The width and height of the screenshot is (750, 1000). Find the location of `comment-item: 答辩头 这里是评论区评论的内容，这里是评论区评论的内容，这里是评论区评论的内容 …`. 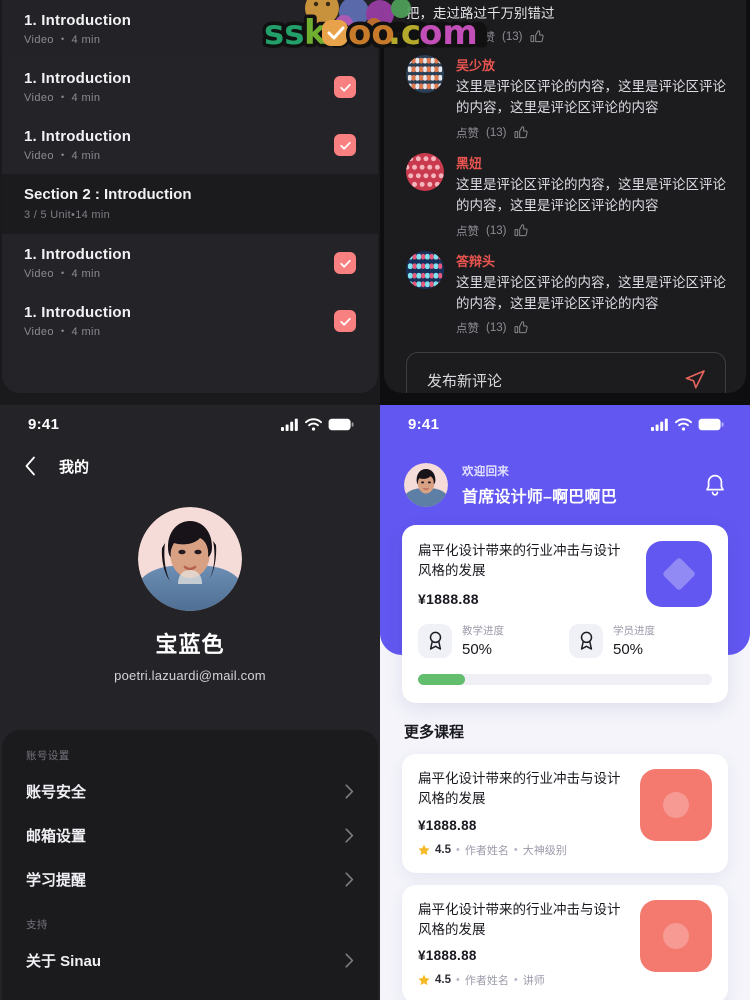

comment-item: 答辩头 这里是评论区评论的内容，这里是评论区评论的内容，这里是评论区评论的内容 … is located at coordinates (565, 290).